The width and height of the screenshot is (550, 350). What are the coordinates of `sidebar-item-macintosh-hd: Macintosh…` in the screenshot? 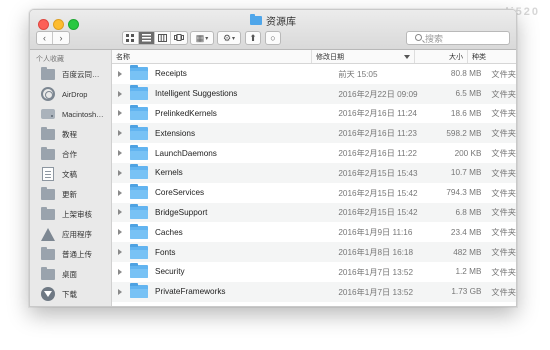 It's located at (70, 114).